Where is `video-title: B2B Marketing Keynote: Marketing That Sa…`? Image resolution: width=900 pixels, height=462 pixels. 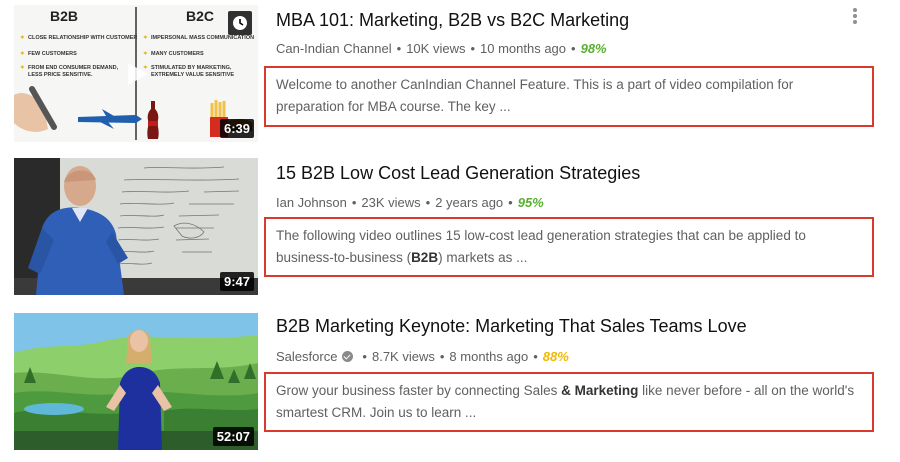 video-title: B2B Marketing Keynote: Marketing That Sa… is located at coordinates (511, 326).